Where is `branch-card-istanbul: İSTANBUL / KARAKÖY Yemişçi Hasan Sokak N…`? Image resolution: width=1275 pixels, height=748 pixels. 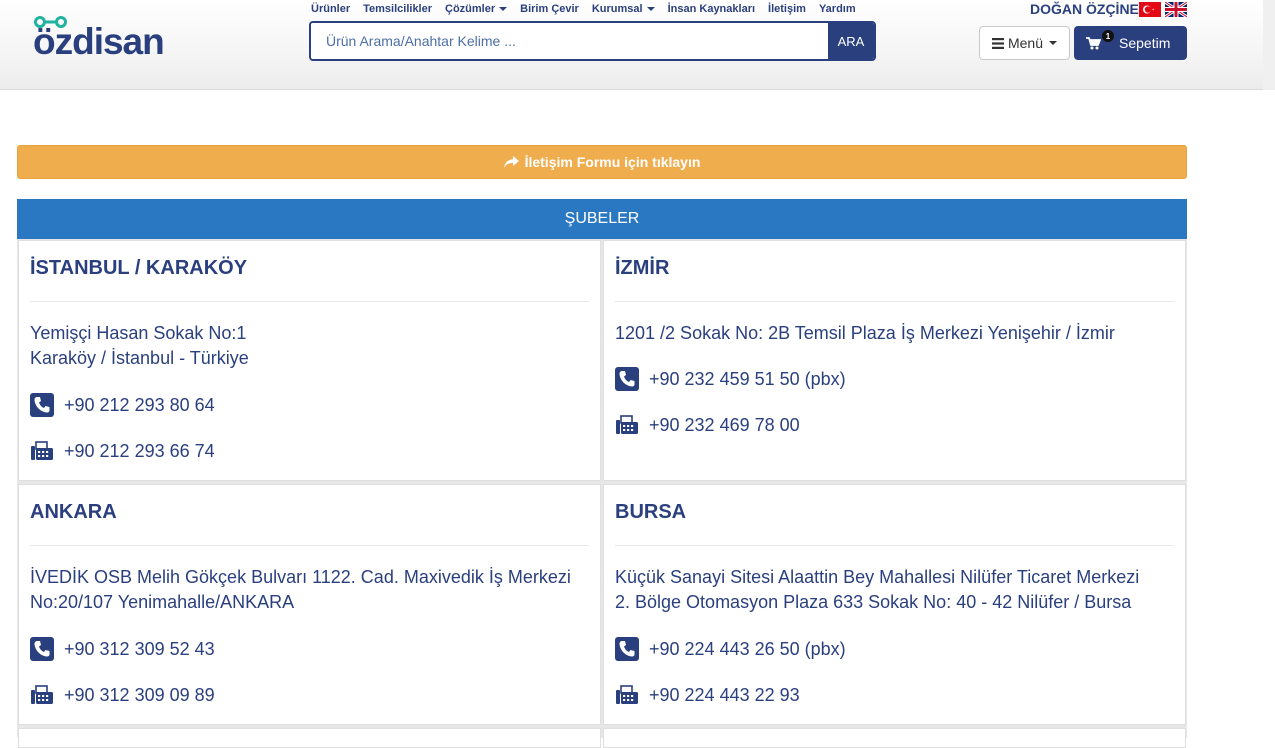
branch-card-istanbul: İSTANBUL / KARAKÖY Yemişçi Hasan Sokak N… is located at coordinates (309, 360).